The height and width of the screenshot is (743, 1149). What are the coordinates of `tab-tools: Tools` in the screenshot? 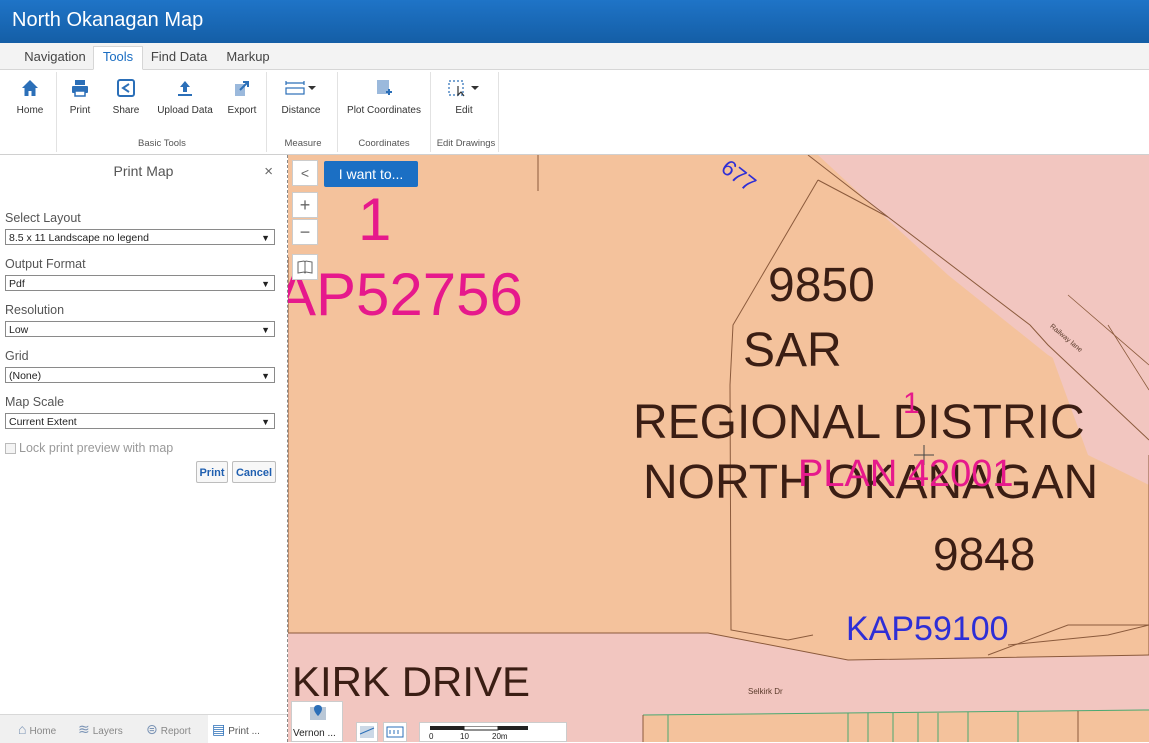 It's located at (118, 58).